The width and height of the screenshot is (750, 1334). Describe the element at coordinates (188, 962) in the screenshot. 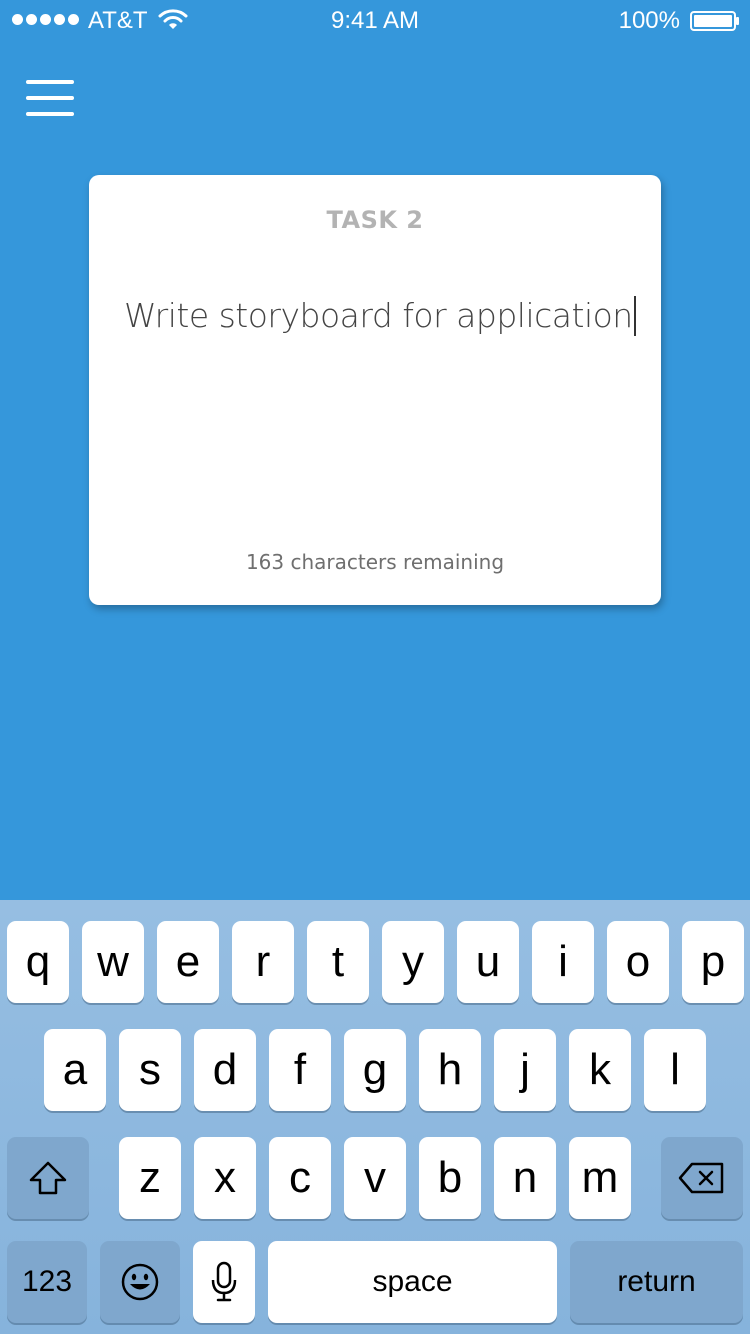

I see `key-e: e` at that location.